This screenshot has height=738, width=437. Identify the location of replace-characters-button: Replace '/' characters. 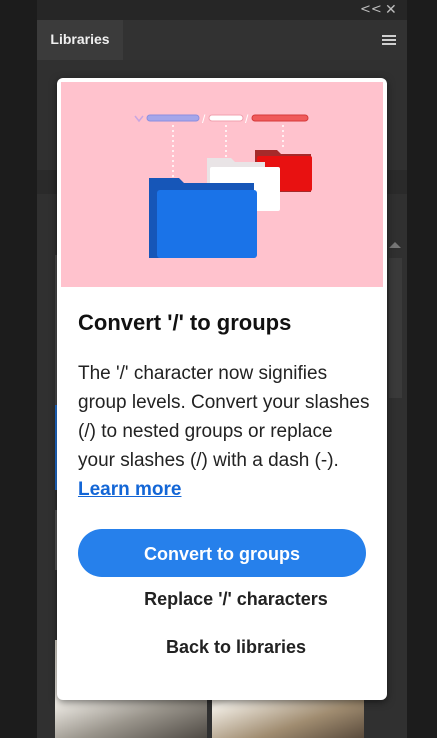
(222, 599).